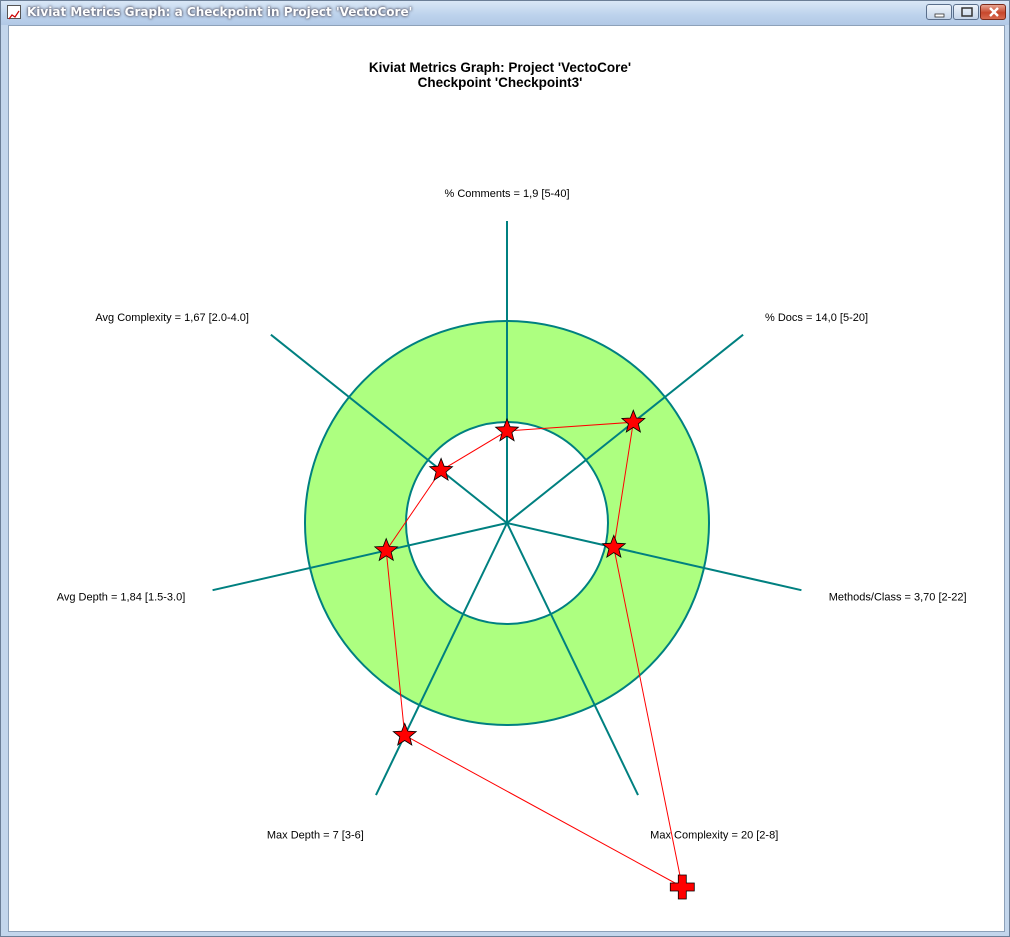  What do you see at coordinates (14, 12) in the screenshot?
I see `chart-icon` at bounding box center [14, 12].